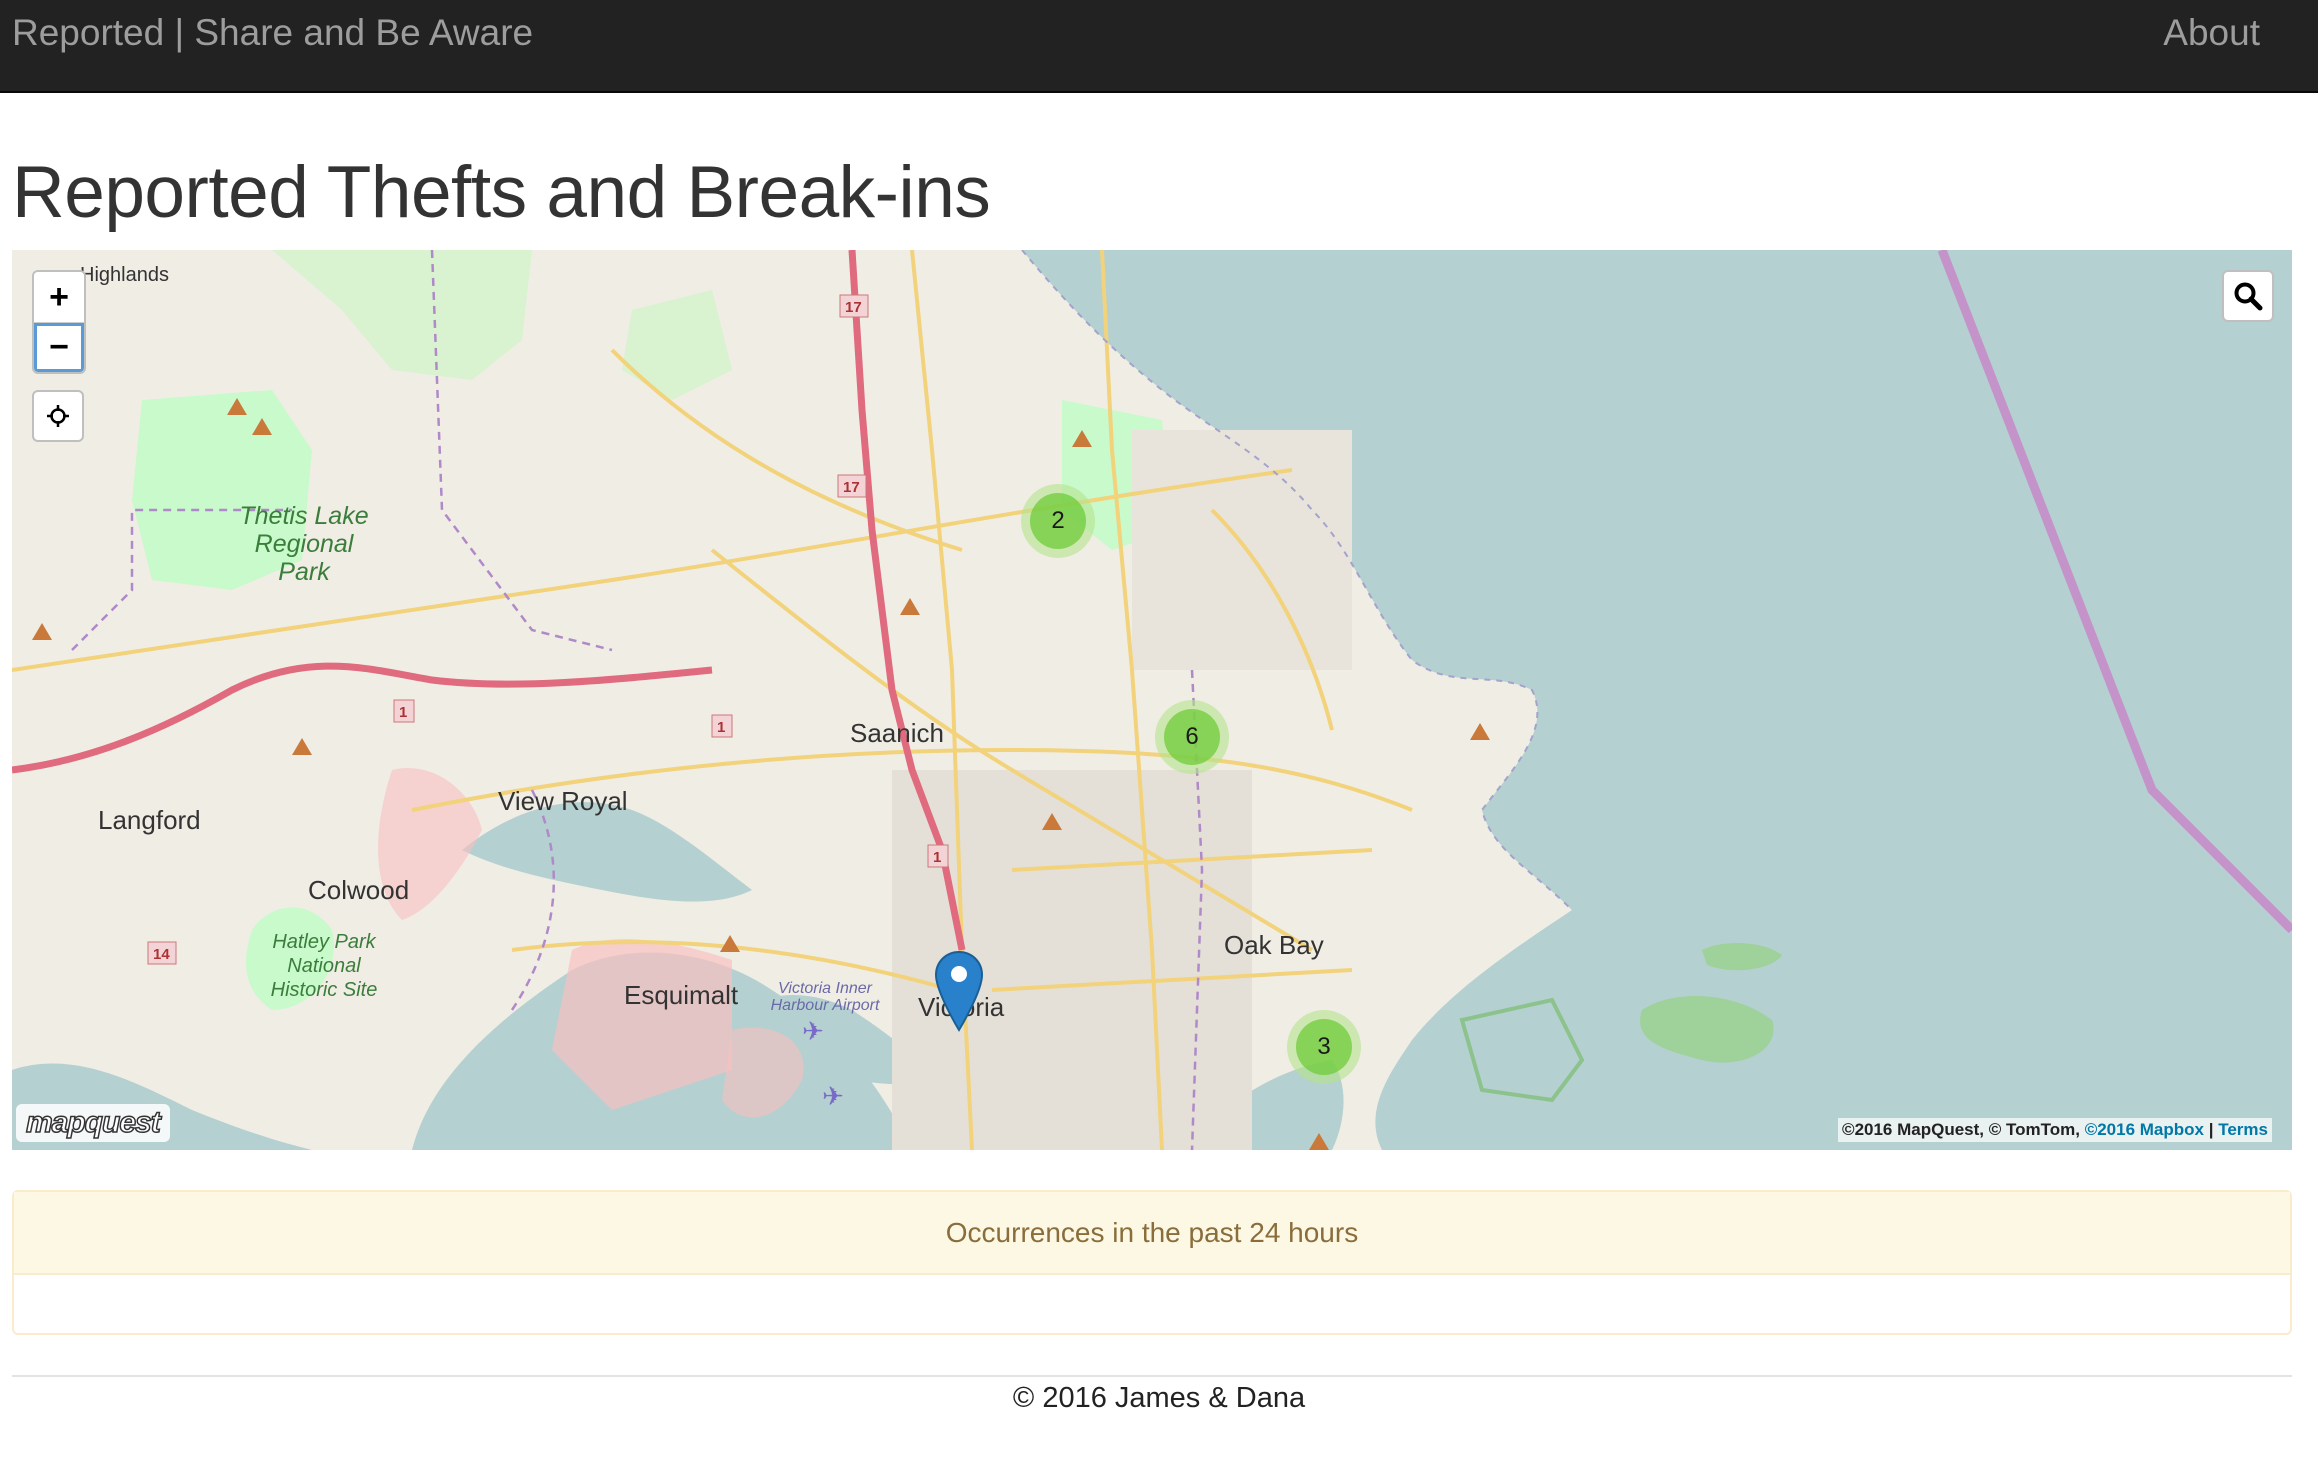  I want to click on zoom-control: + −, so click(59, 322).